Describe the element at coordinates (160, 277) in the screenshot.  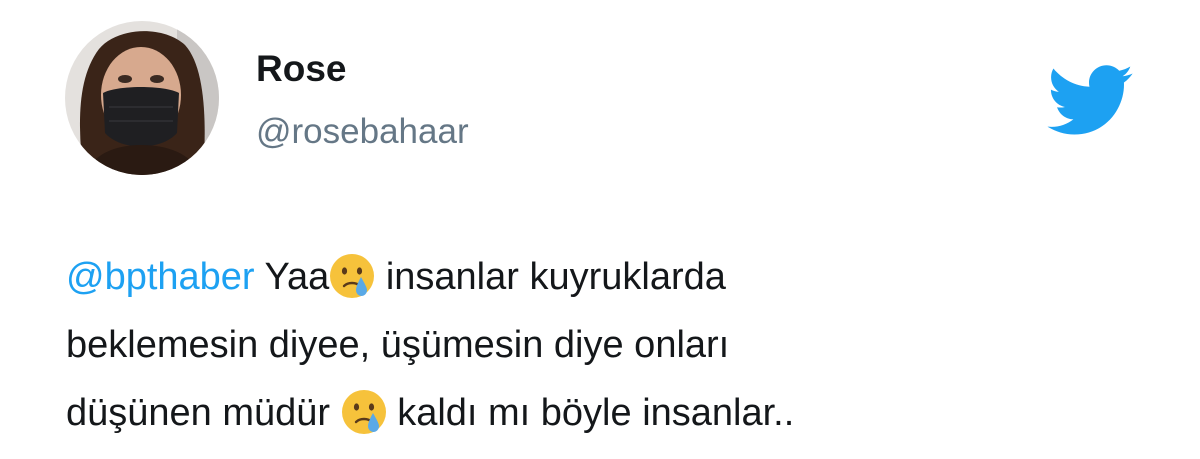
I see `mention-link: @bpthaber` at that location.